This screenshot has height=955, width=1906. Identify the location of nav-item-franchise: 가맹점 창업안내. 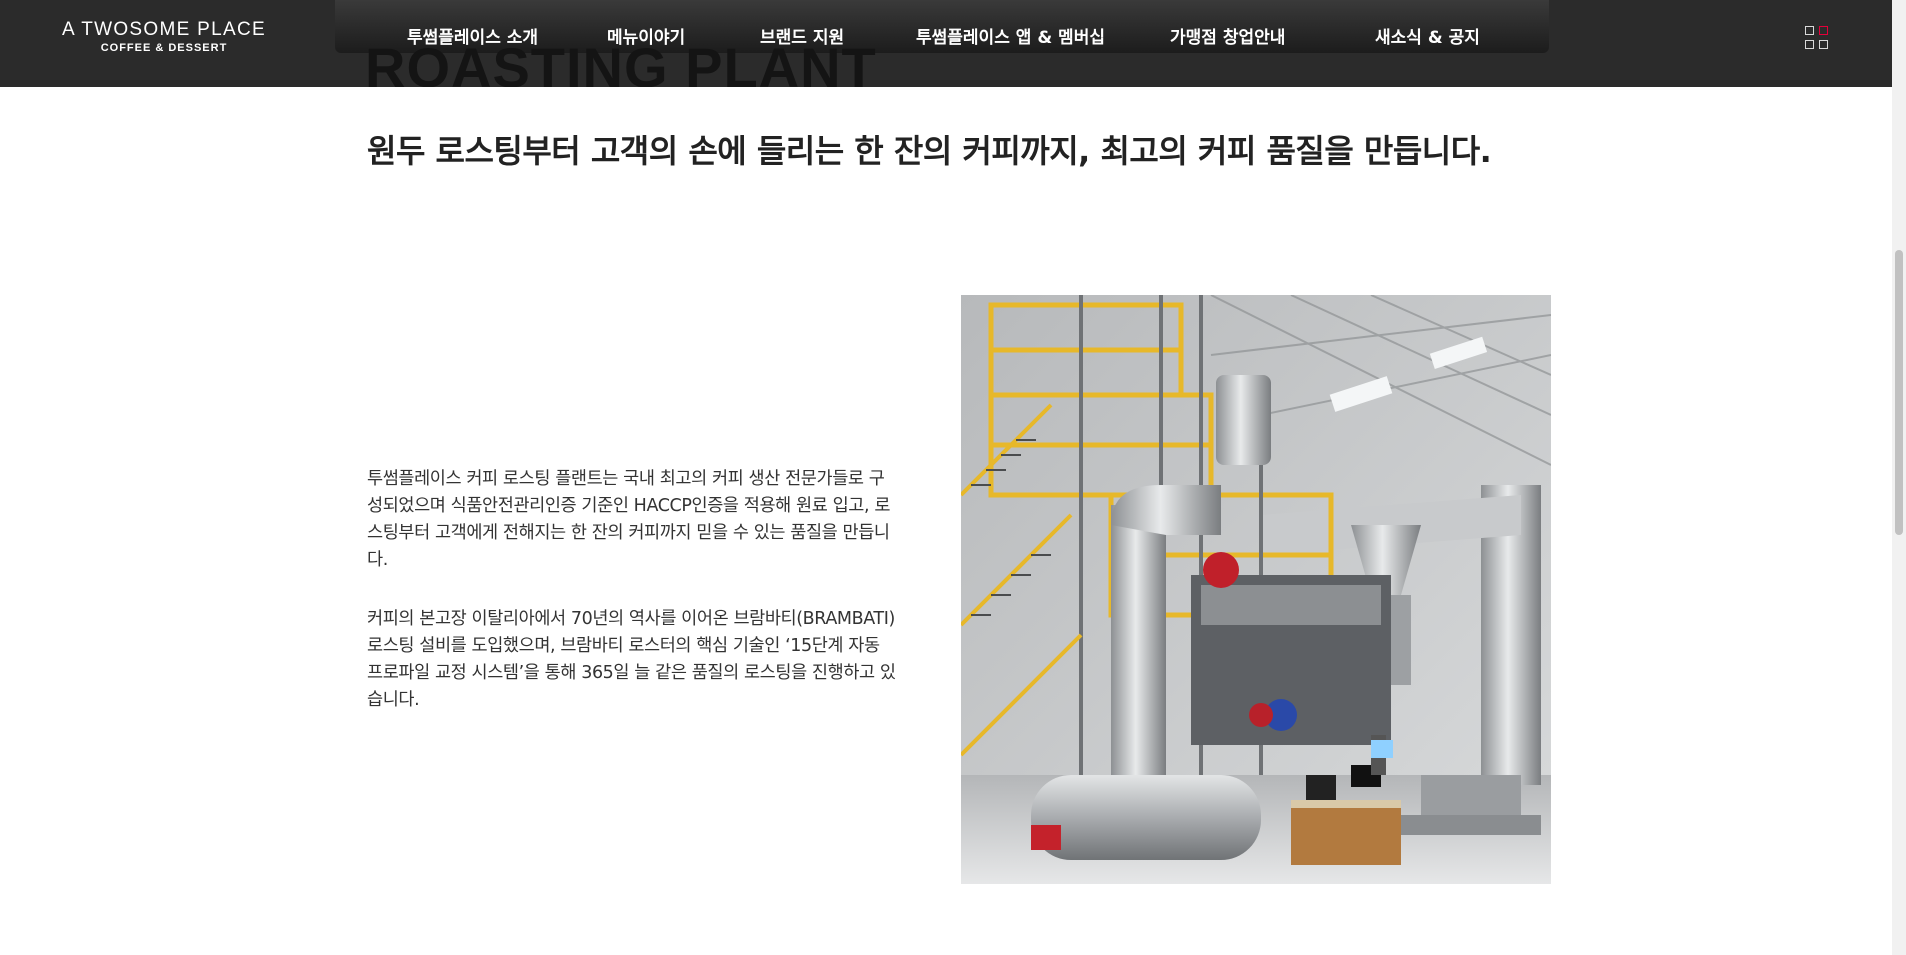
(1227, 38).